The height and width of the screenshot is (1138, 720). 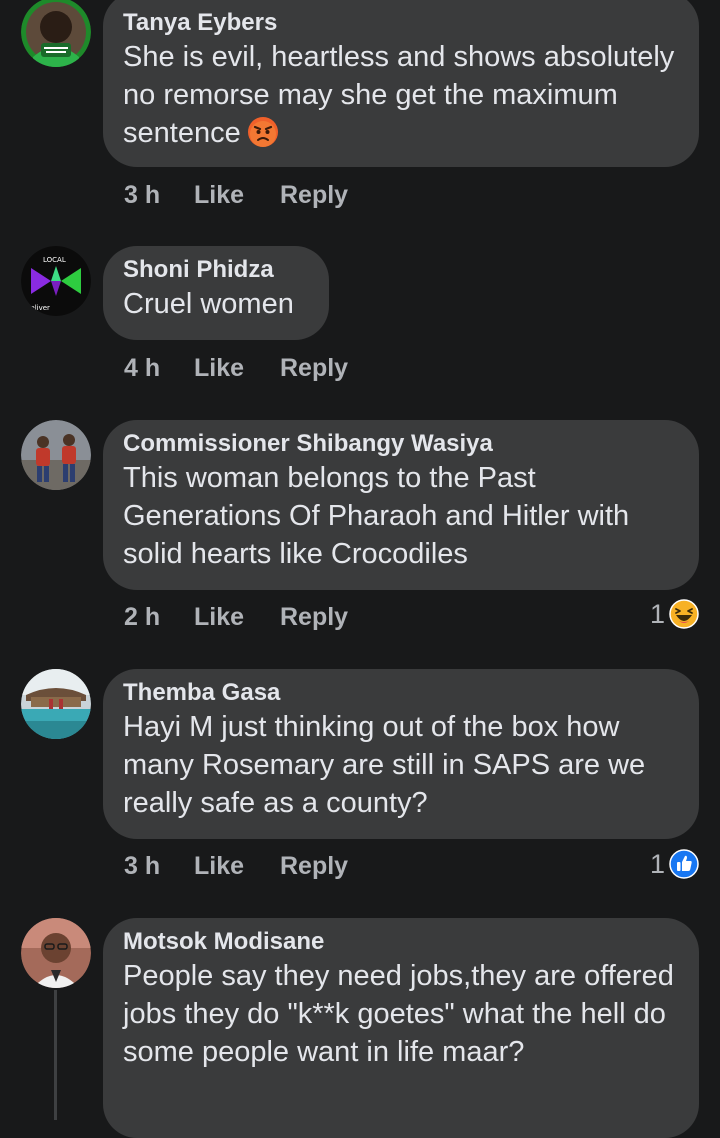 What do you see at coordinates (37, 308) in the screenshot?
I see `svg-text: Deliver` at bounding box center [37, 308].